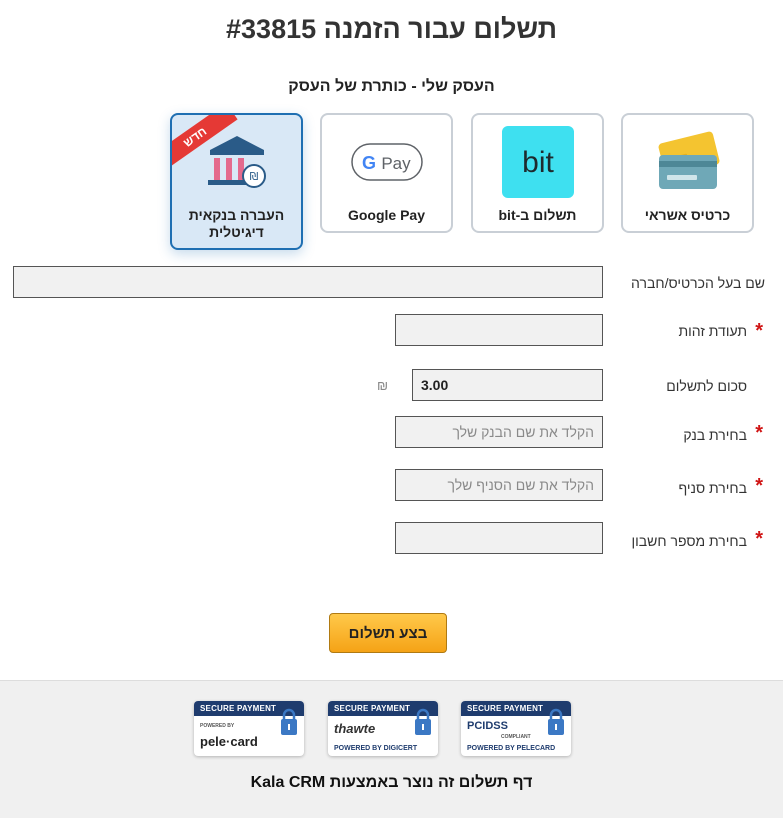  What do you see at coordinates (383, 385) in the screenshot?
I see `currency-symbol: ₪` at bounding box center [383, 385].